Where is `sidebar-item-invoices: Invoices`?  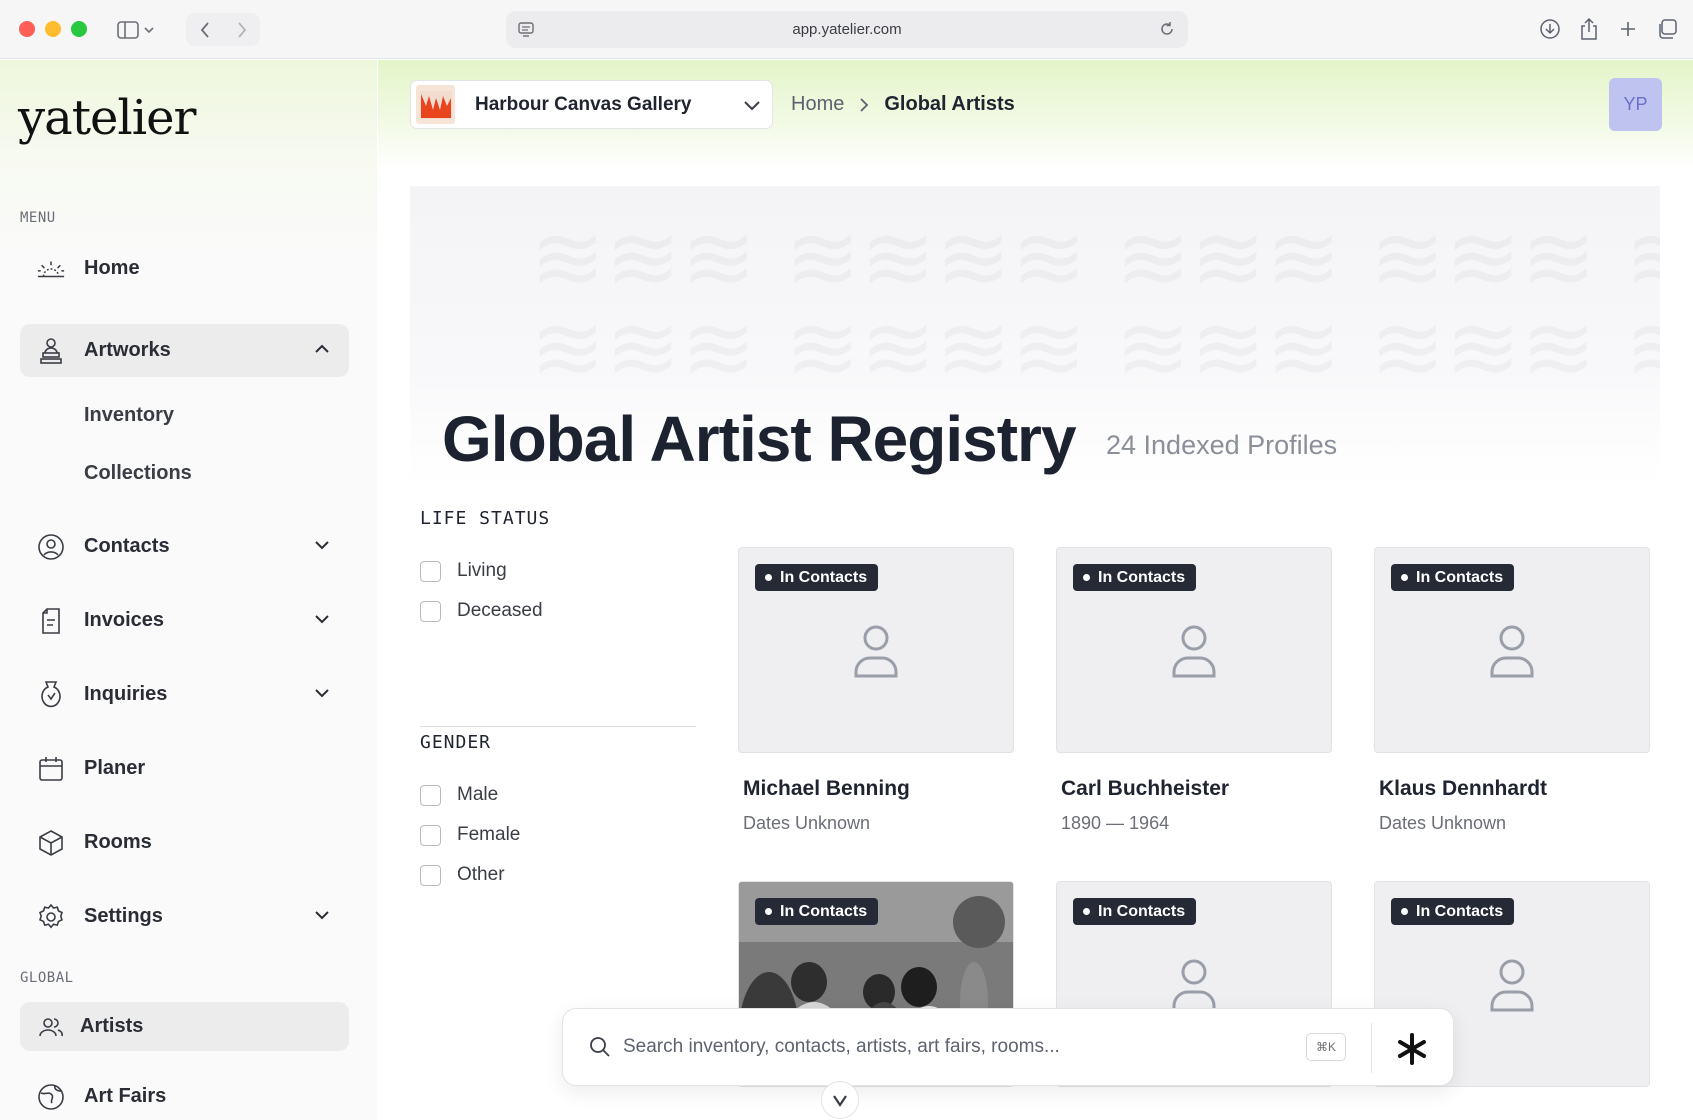
sidebar-item-invoices: Invoices is located at coordinates (184, 620).